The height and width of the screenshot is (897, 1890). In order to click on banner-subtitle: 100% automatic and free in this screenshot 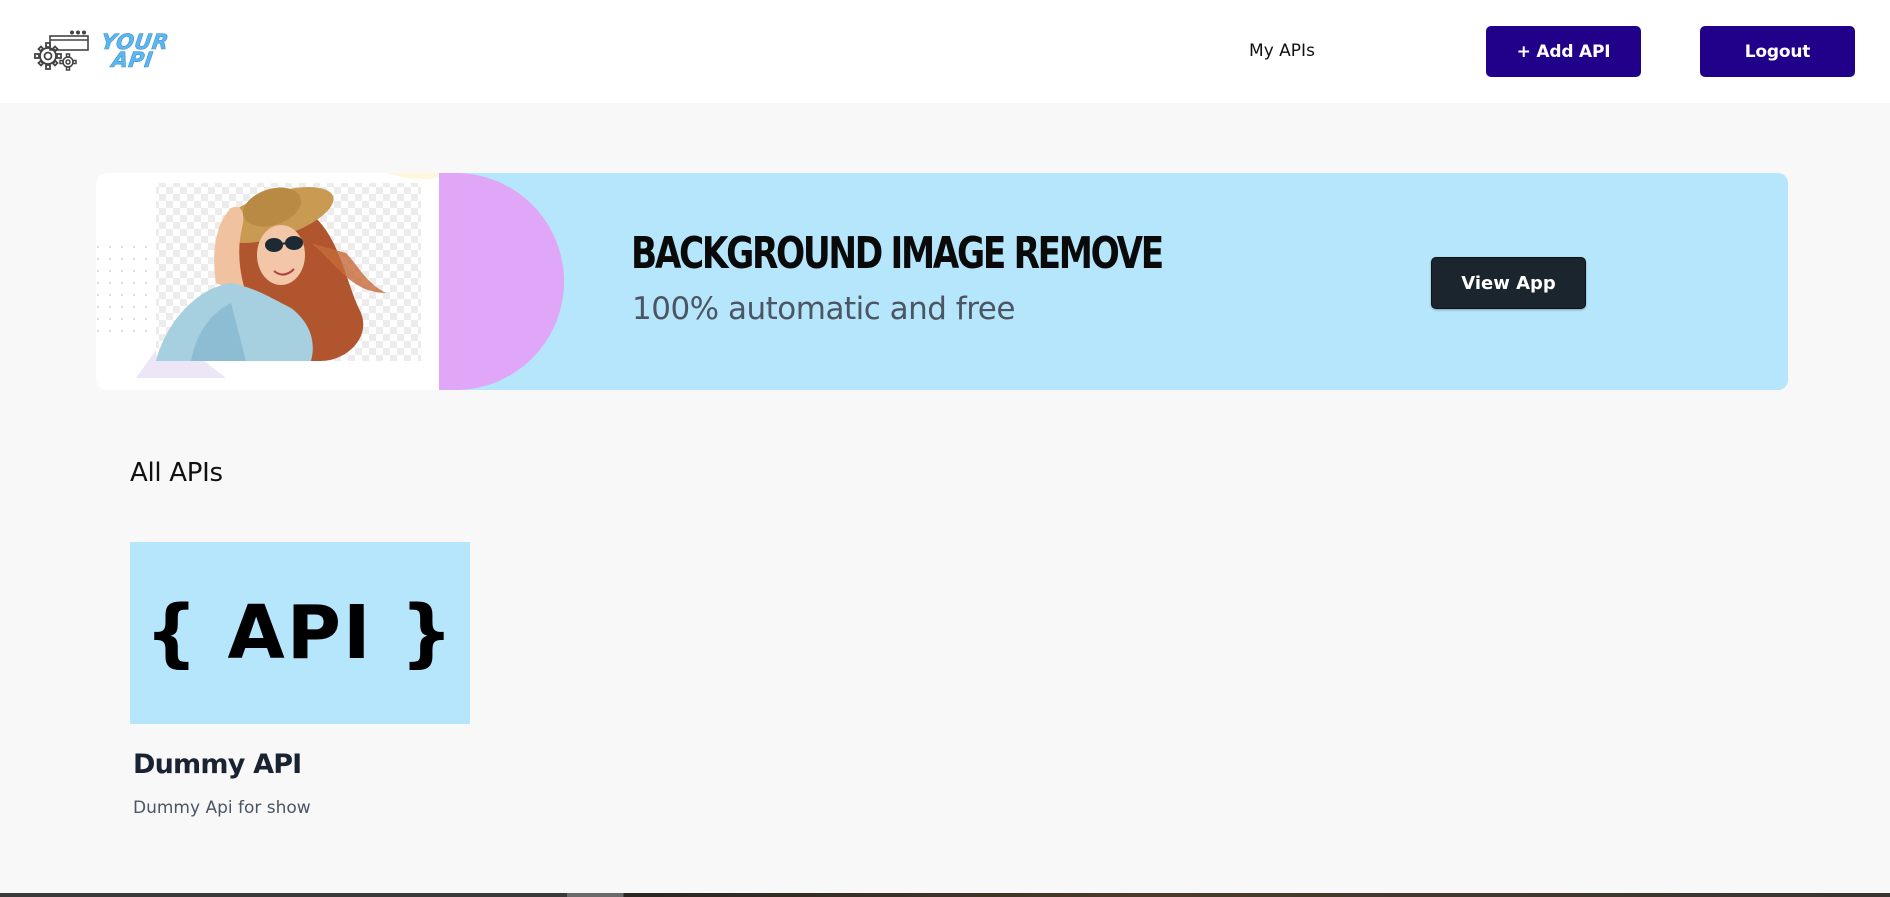, I will do `click(823, 309)`.